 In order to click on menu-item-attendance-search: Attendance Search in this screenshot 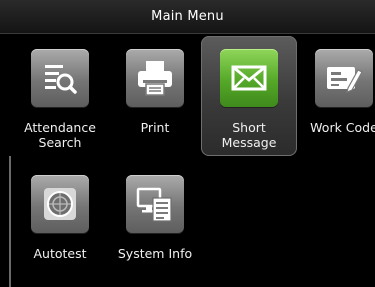, I will do `click(60, 96)`.